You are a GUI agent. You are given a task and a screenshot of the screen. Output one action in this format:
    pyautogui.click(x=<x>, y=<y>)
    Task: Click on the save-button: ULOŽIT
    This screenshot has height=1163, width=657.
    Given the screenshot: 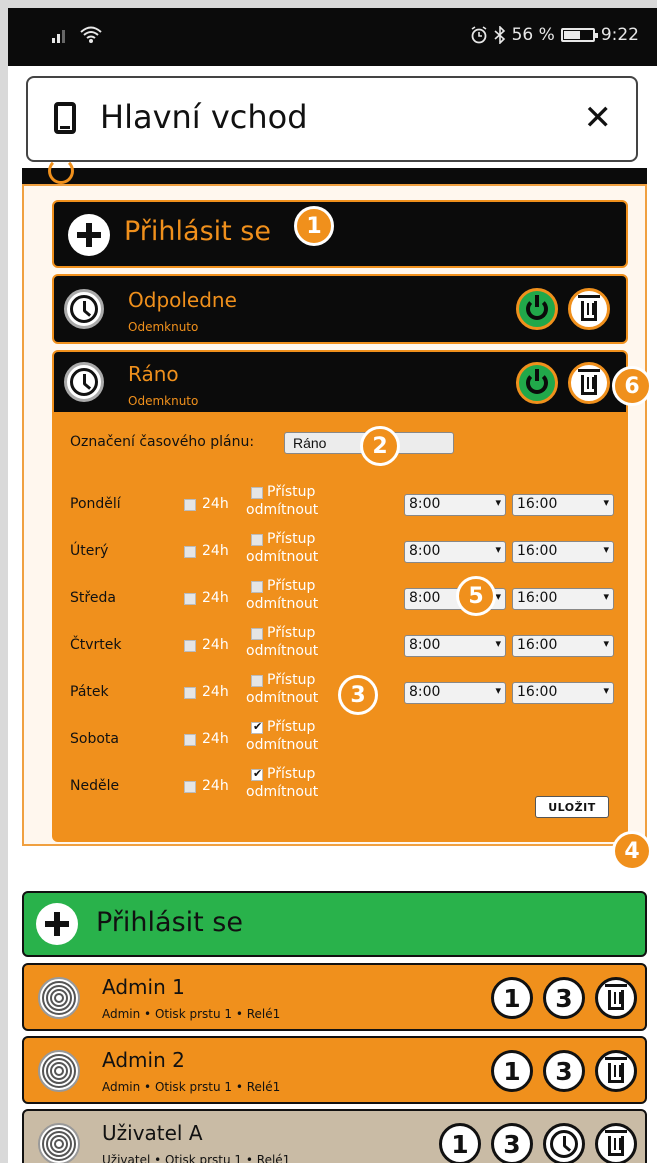 What is the action you would take?
    pyautogui.click(x=572, y=807)
    